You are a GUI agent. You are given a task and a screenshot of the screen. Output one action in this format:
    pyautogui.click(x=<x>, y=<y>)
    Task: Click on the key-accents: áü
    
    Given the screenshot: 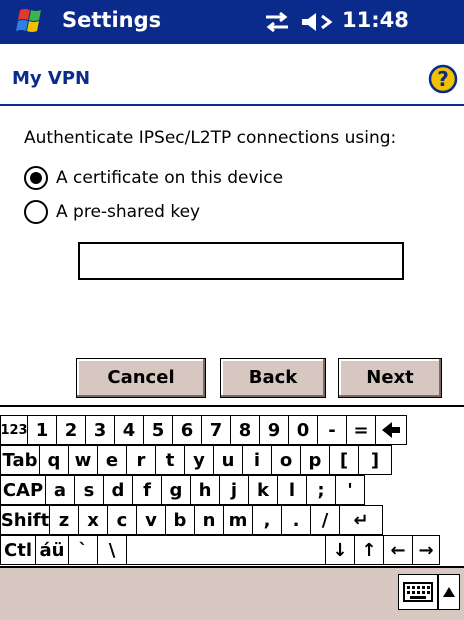 What is the action you would take?
    pyautogui.click(x=52, y=550)
    